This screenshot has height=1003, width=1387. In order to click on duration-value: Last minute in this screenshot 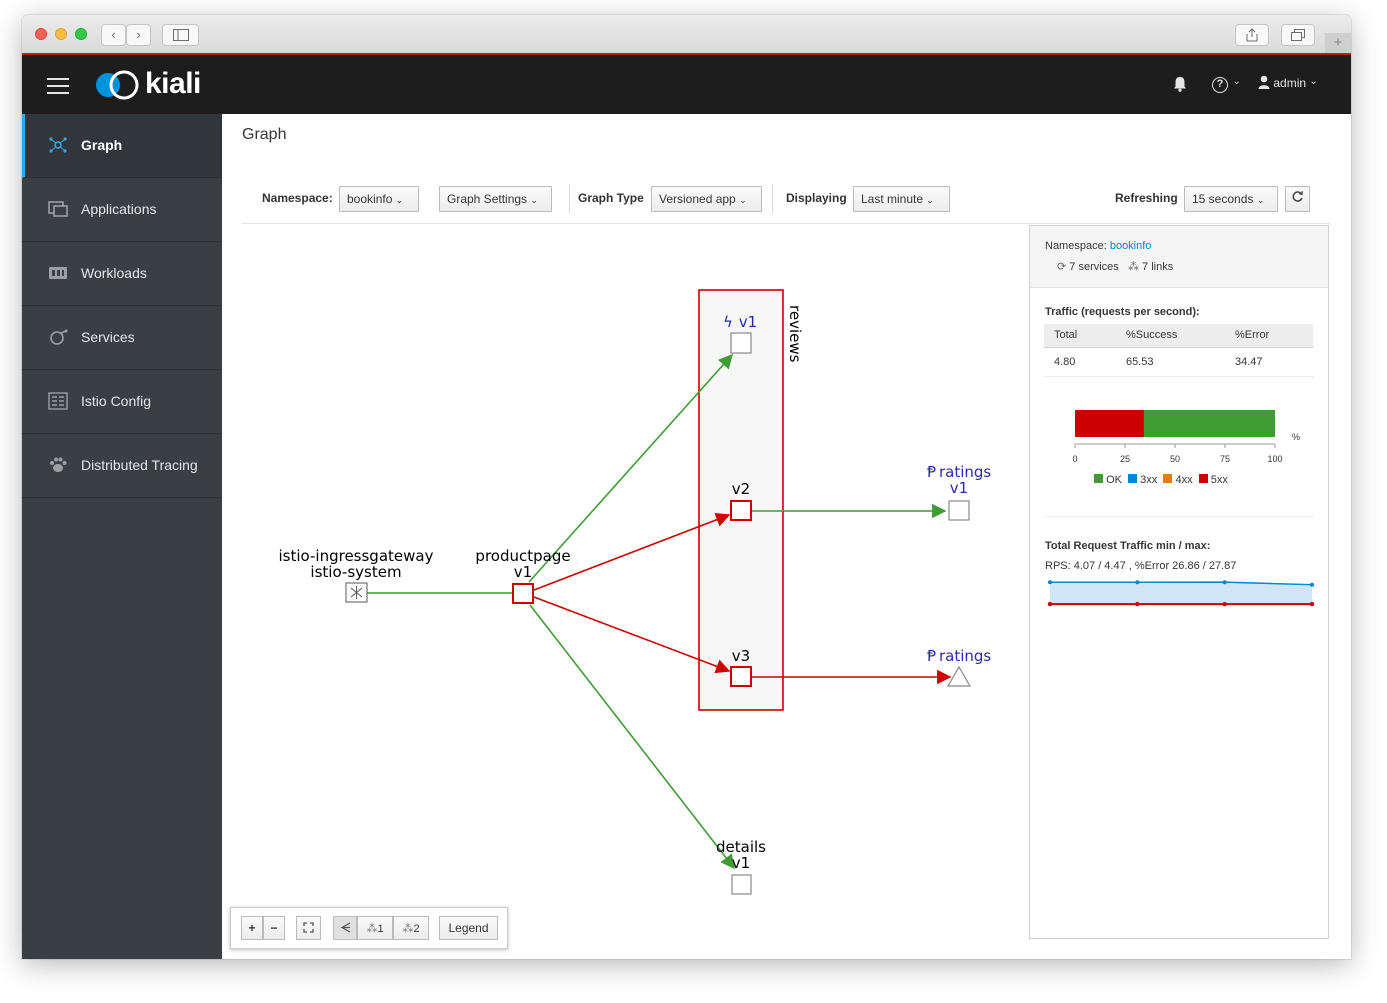, I will do `click(892, 199)`.